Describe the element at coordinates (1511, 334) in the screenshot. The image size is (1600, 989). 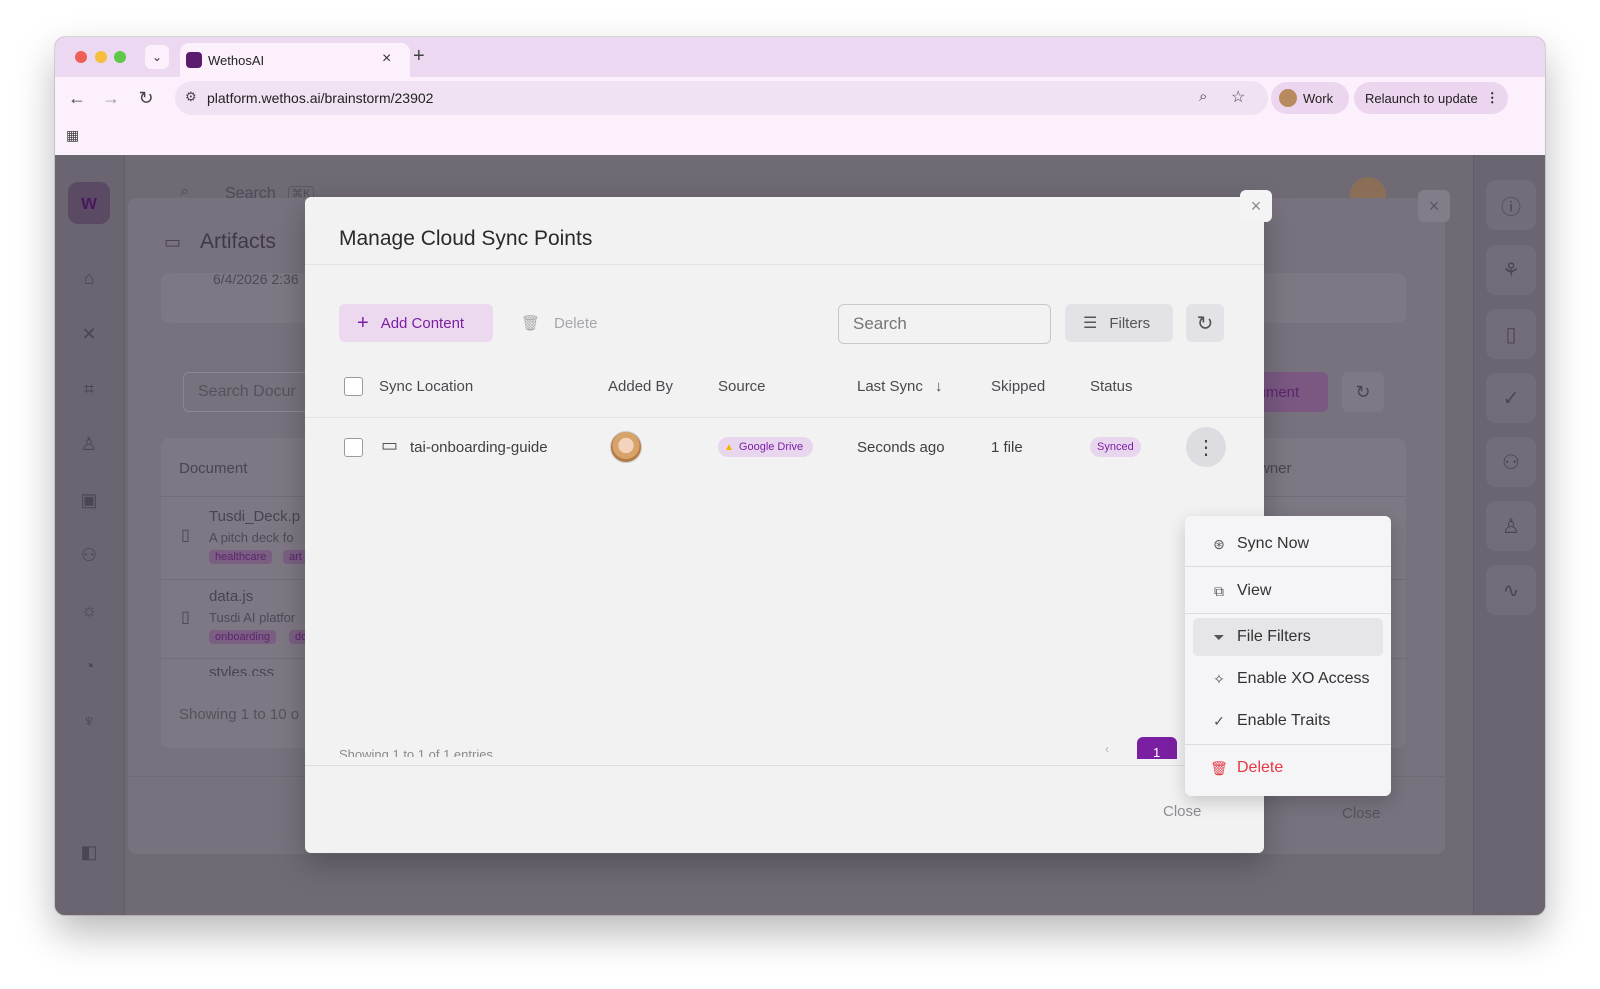
I see `document-icon: ▯` at that location.